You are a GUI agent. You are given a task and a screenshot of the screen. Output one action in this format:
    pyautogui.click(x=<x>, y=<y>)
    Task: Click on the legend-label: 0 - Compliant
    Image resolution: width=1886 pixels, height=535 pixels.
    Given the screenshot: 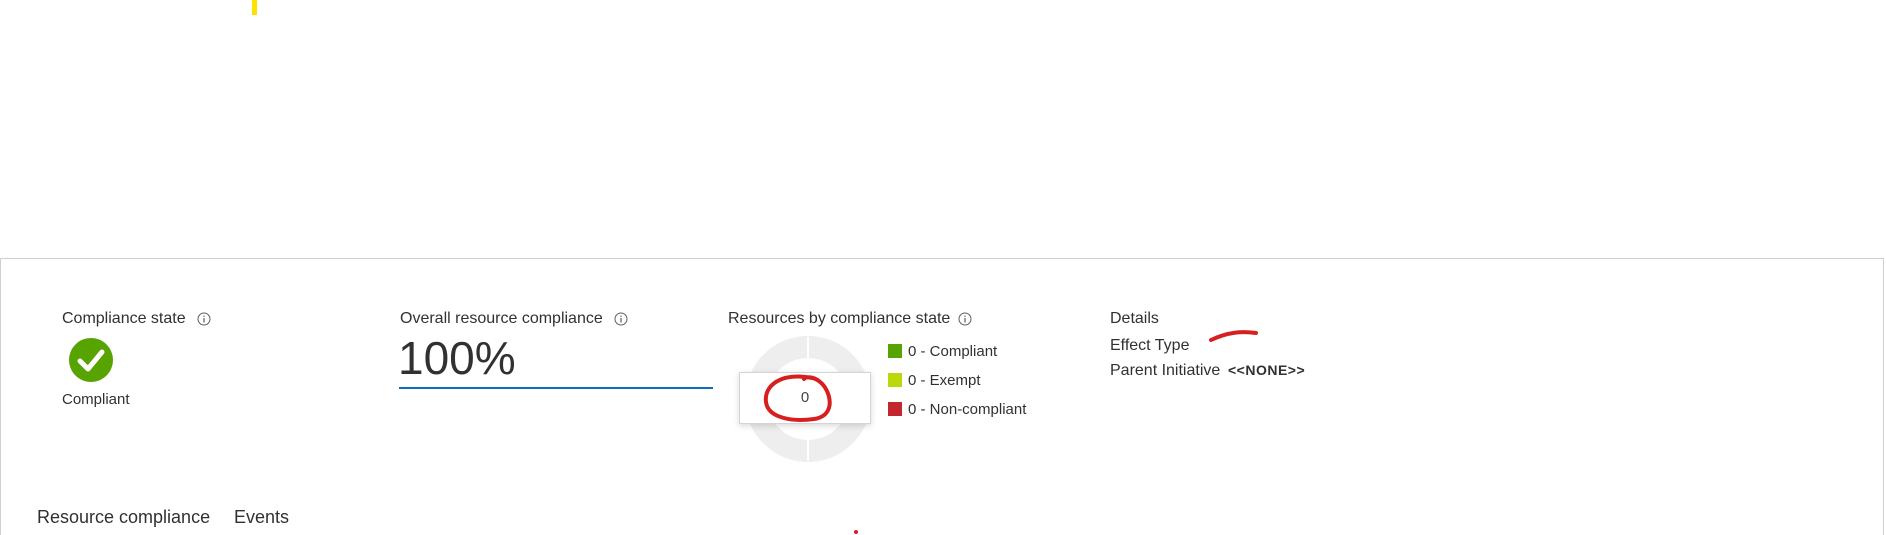 What is the action you would take?
    pyautogui.click(x=953, y=351)
    